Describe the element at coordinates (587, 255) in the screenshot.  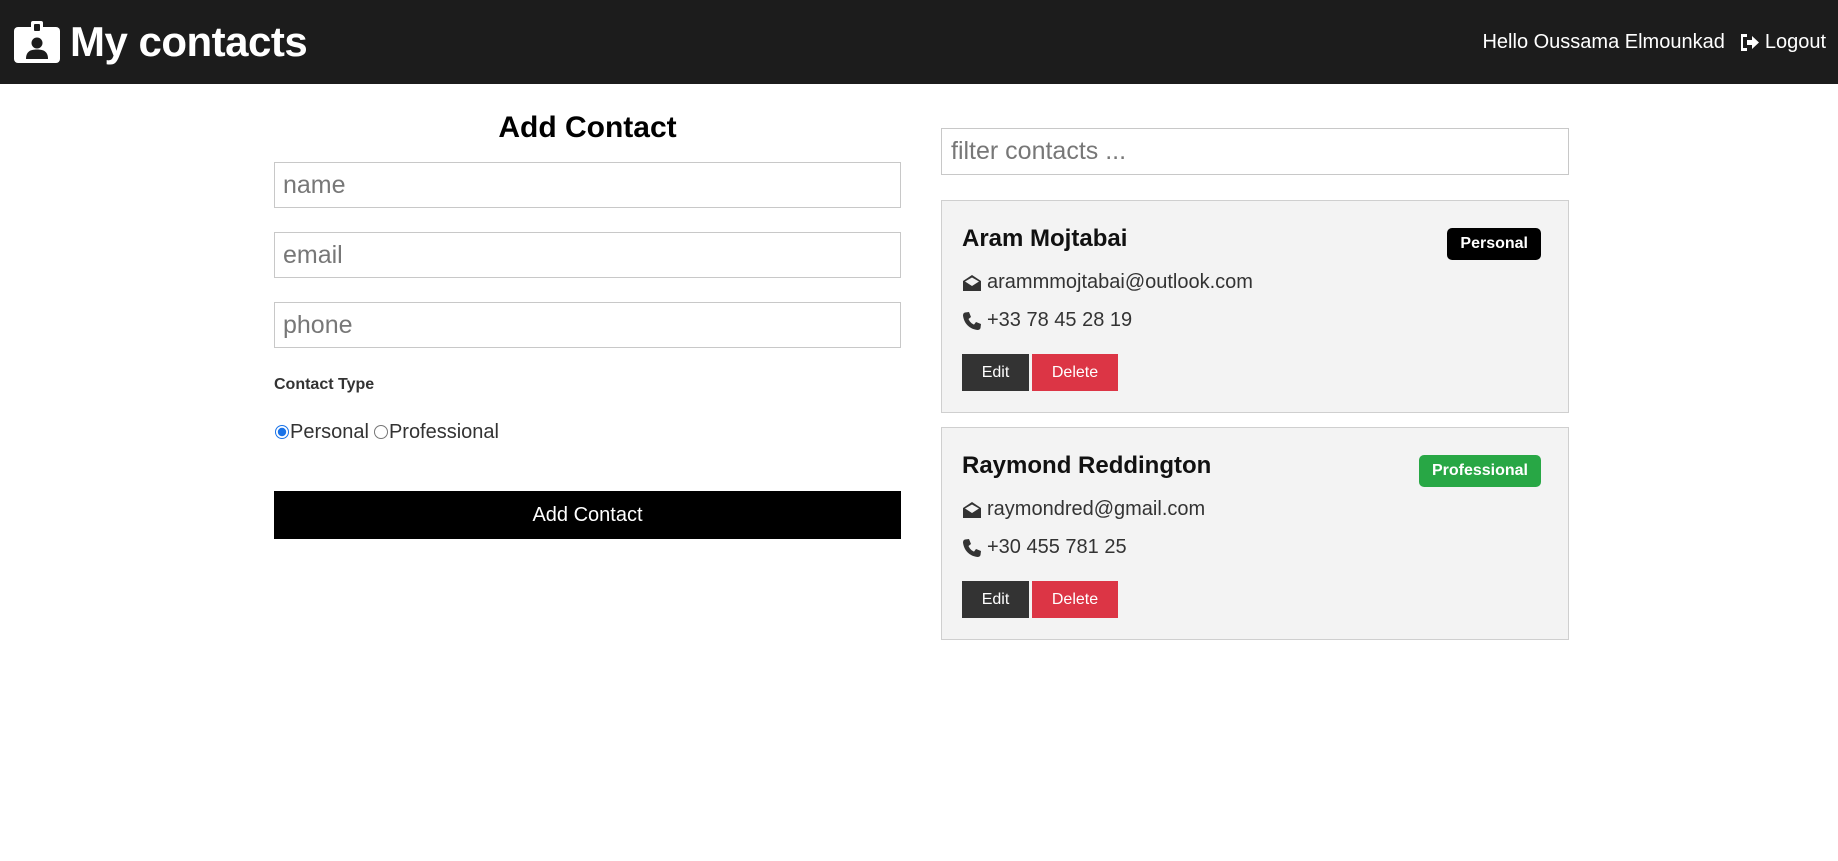
I see `email-input` at that location.